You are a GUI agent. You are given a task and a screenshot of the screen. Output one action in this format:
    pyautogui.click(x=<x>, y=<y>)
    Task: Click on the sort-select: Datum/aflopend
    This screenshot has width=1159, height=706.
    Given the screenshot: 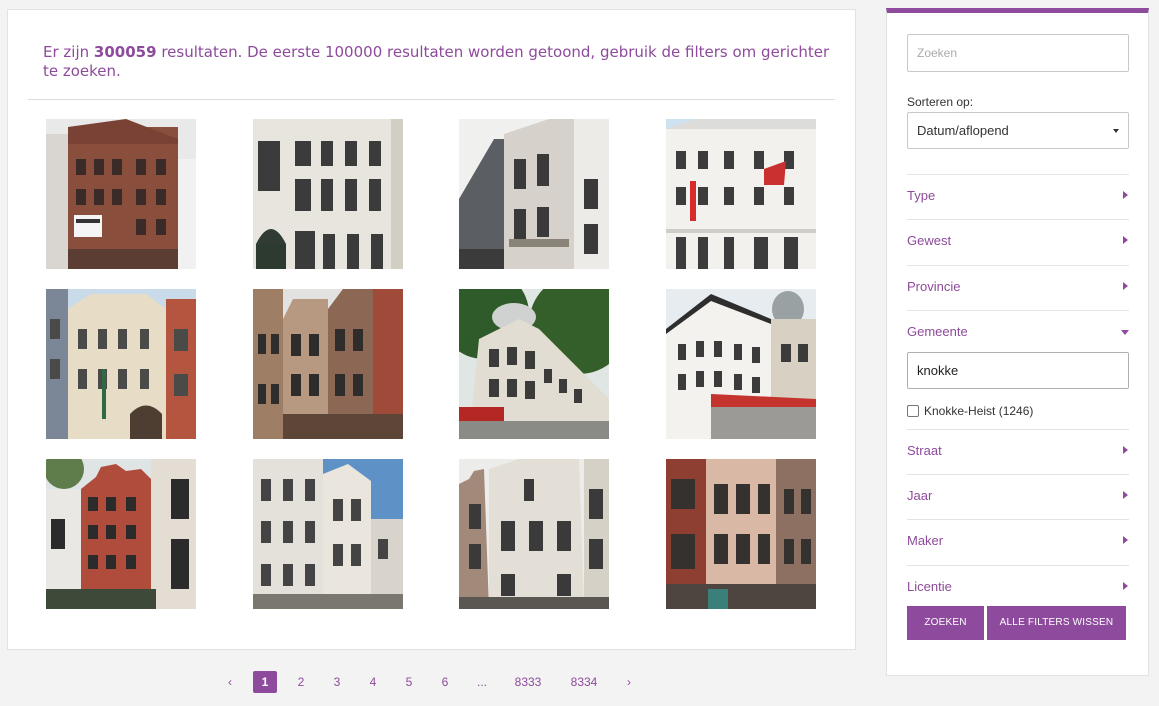 What is the action you would take?
    pyautogui.click(x=1018, y=130)
    